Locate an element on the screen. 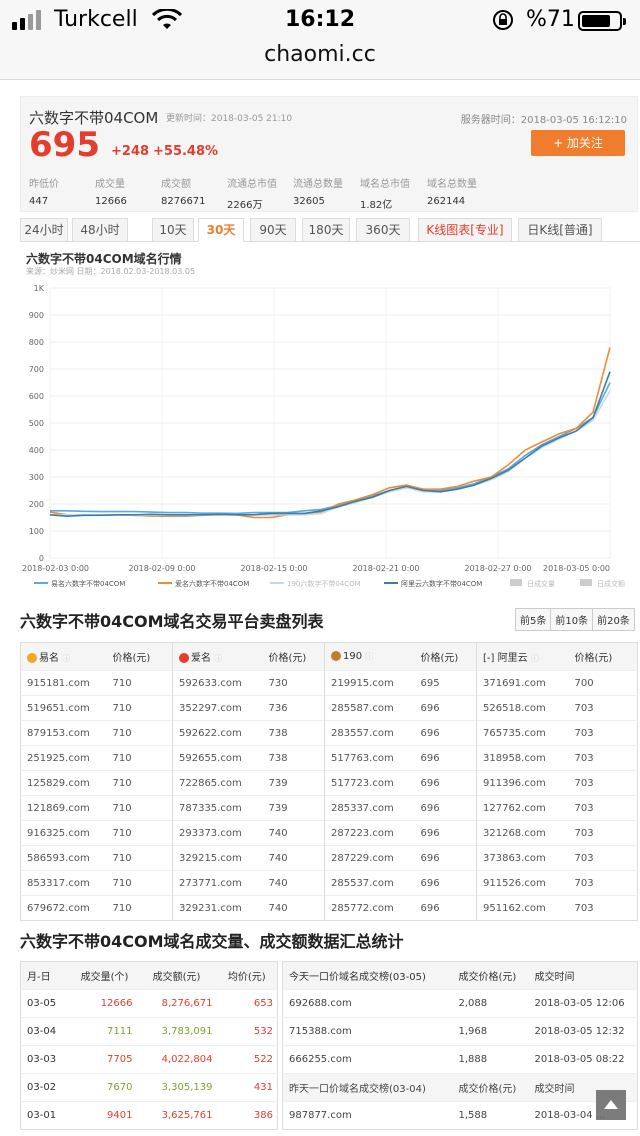  domain-cell: 121869.com is located at coordinates (63, 808).